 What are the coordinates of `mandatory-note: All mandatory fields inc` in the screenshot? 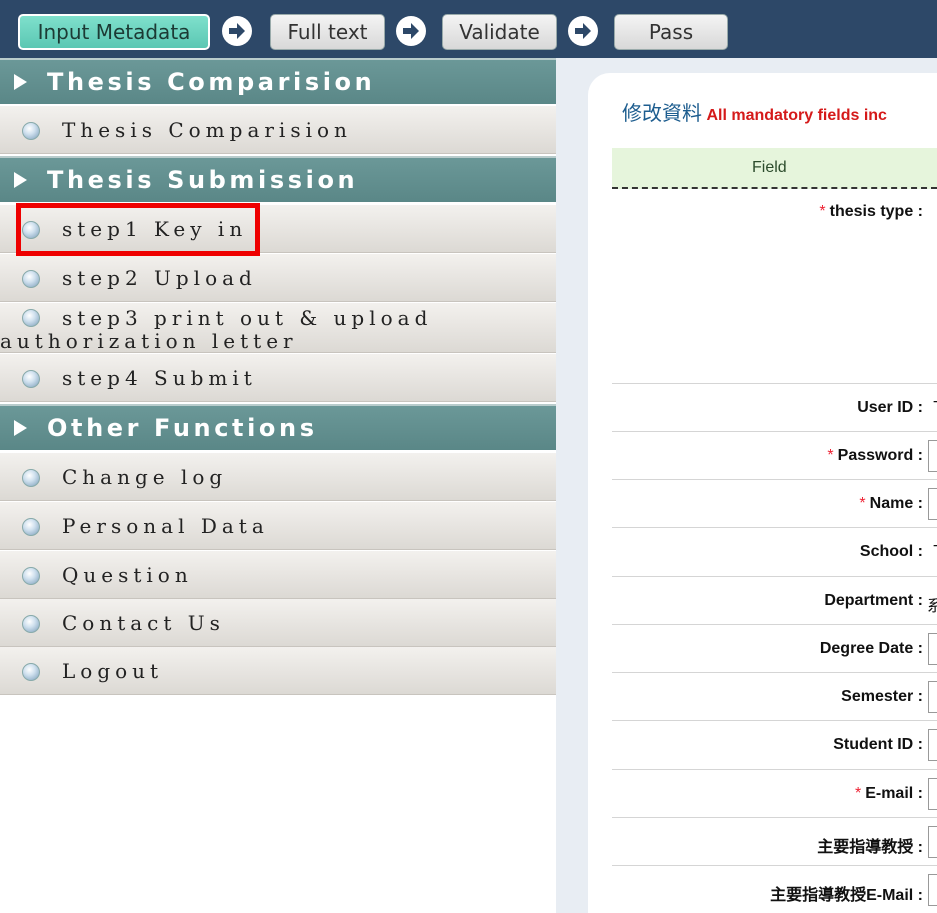 It's located at (796, 115).